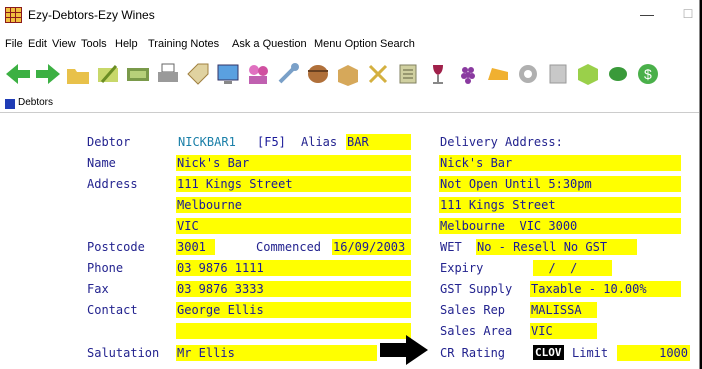  What do you see at coordinates (556, 247) in the screenshot?
I see `wet-field: No - Resell No GST` at bounding box center [556, 247].